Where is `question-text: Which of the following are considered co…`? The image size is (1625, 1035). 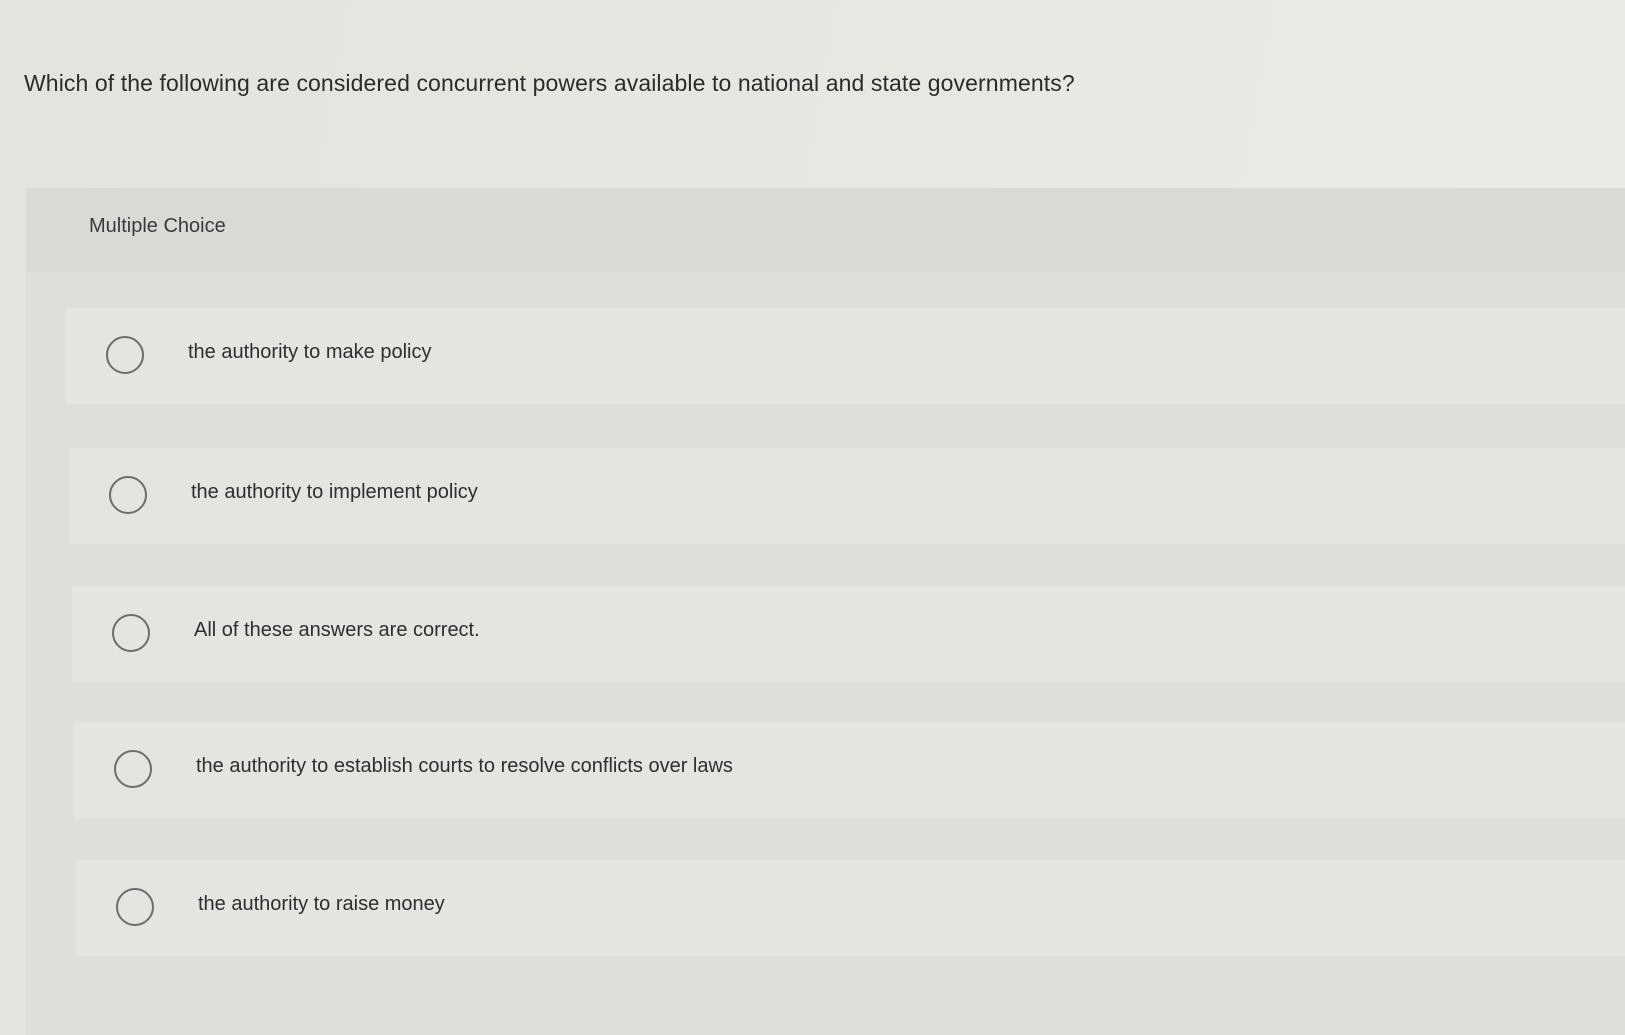 question-text: Which of the following are considered co… is located at coordinates (549, 83).